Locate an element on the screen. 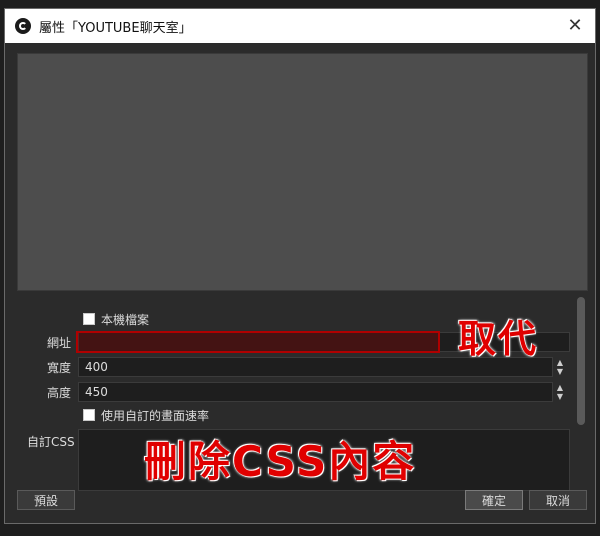 Image resolution: width=600 pixels, height=536 pixels. close-icon: ✕ is located at coordinates (575, 26).